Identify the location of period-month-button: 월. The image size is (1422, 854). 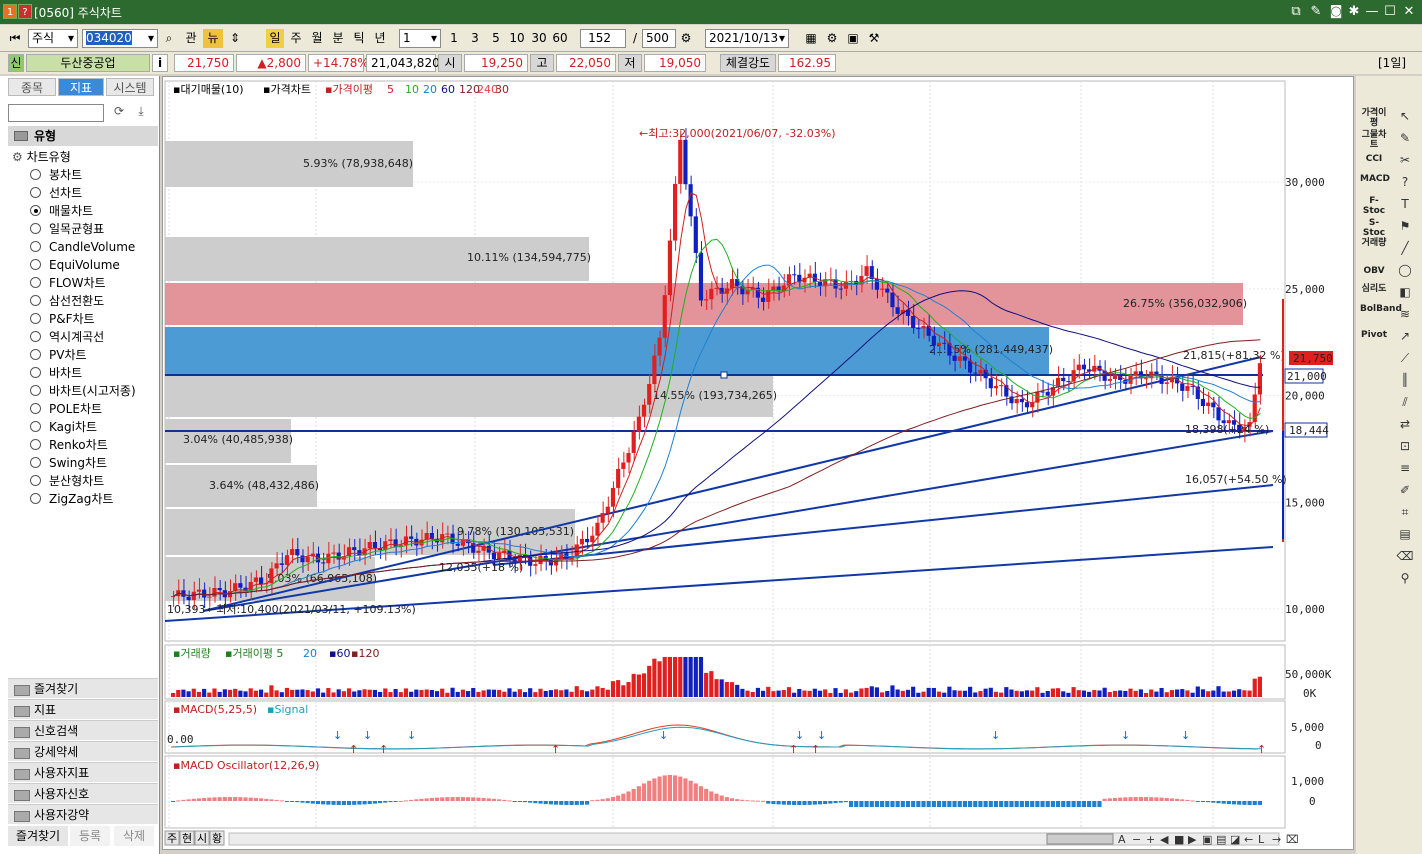
(317, 38).